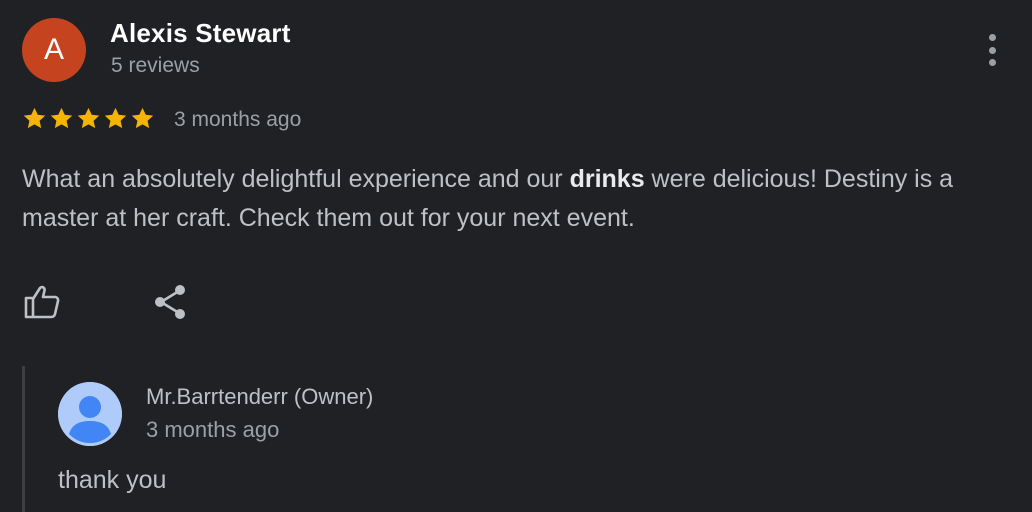 Image resolution: width=1032 pixels, height=512 pixels. I want to click on review-count: 5 reviews, so click(155, 66).